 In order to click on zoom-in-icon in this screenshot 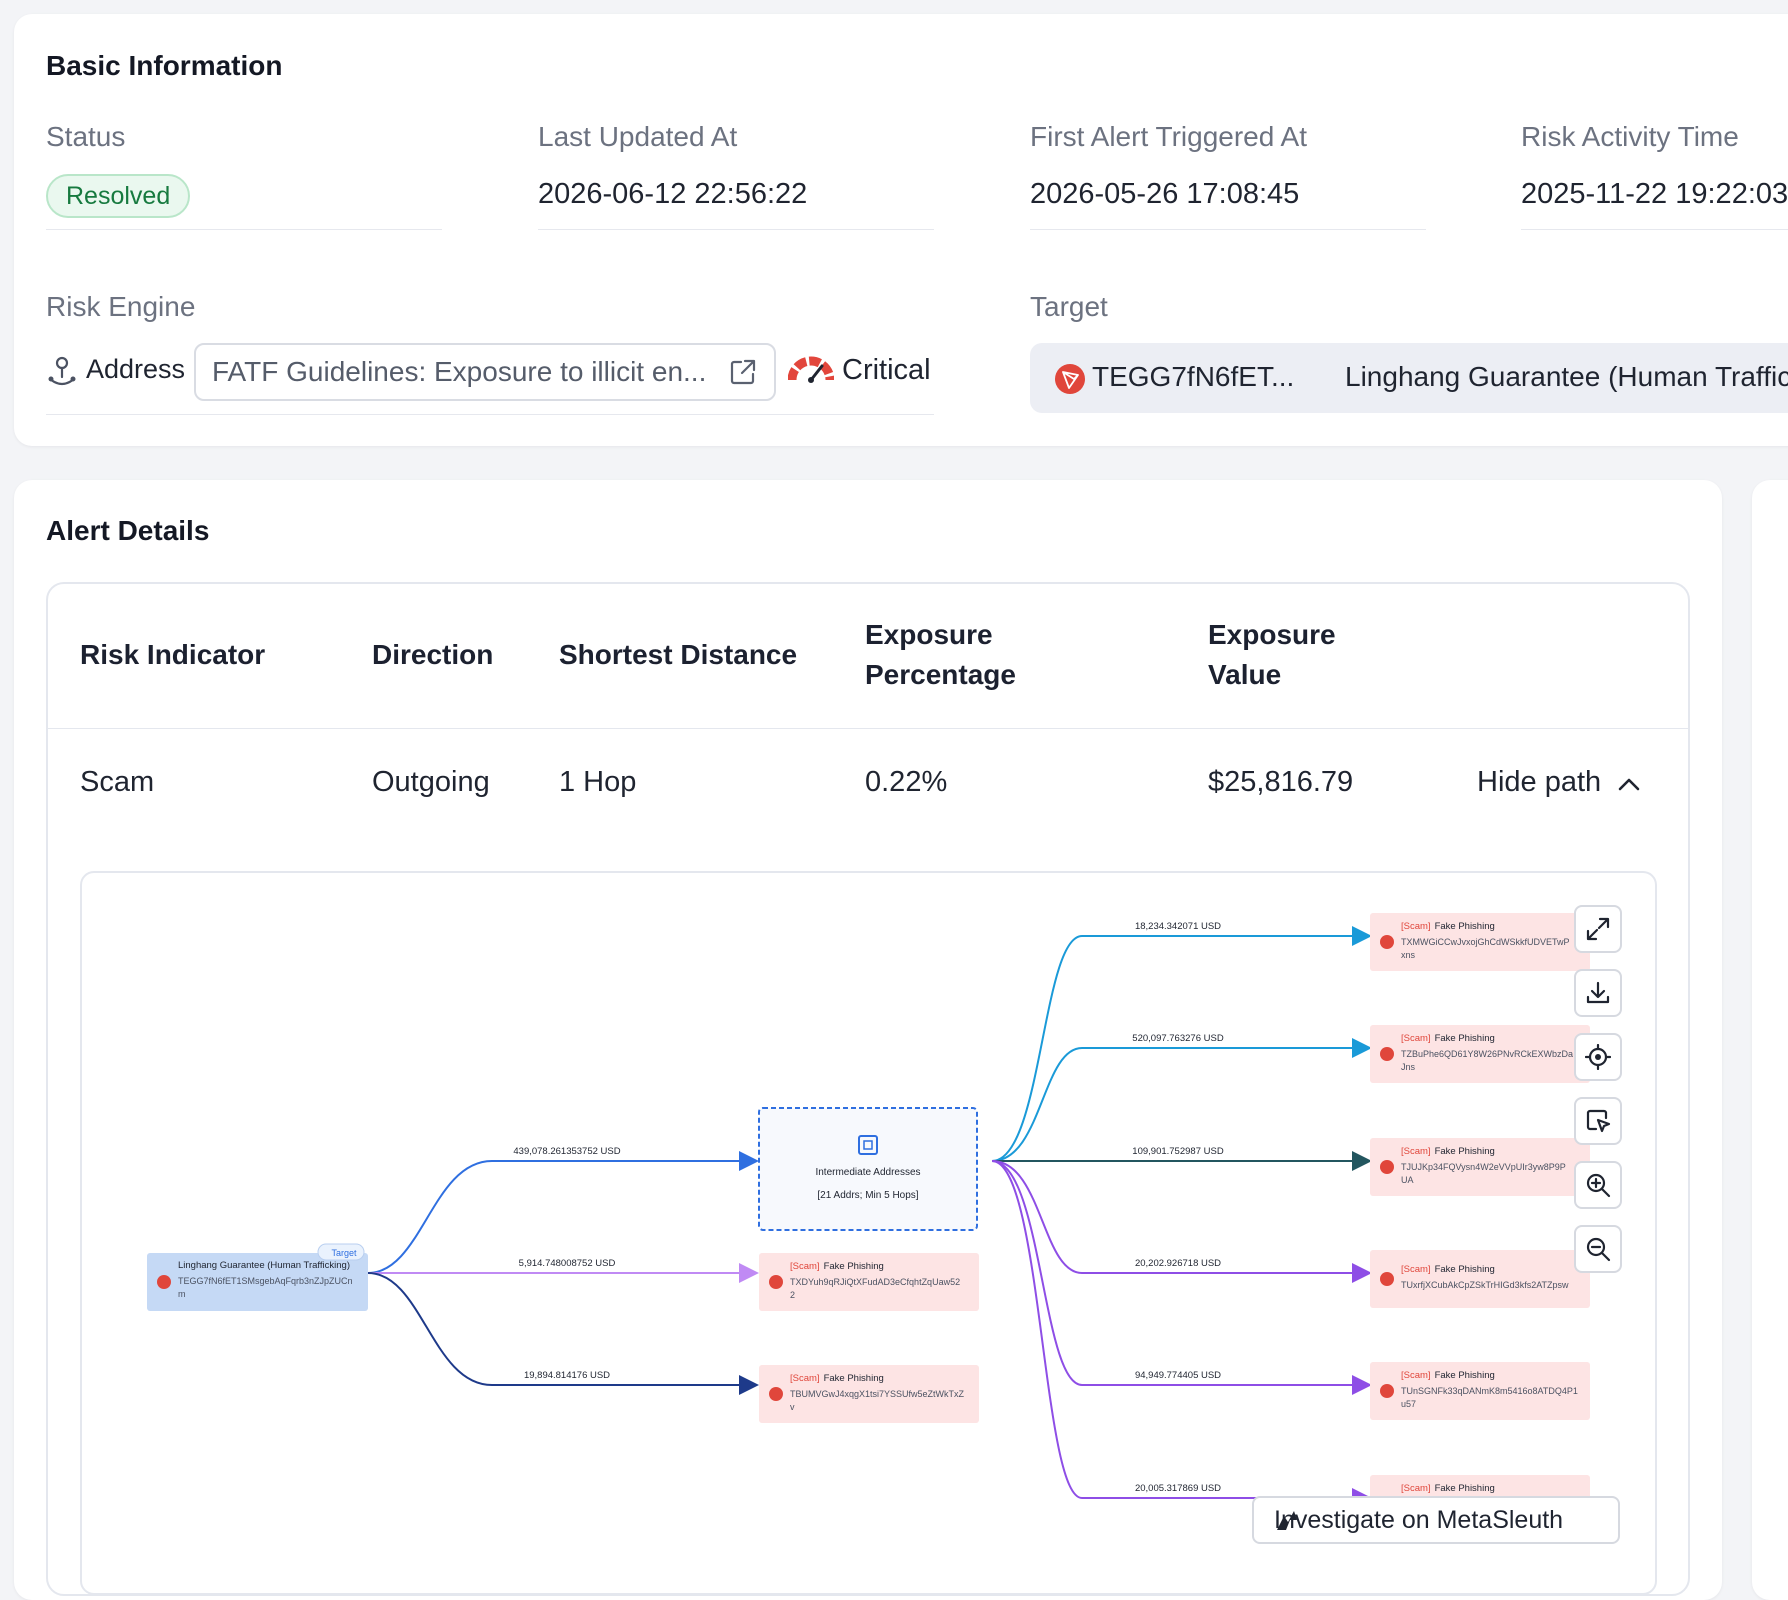, I will do `click(1598, 1185)`.